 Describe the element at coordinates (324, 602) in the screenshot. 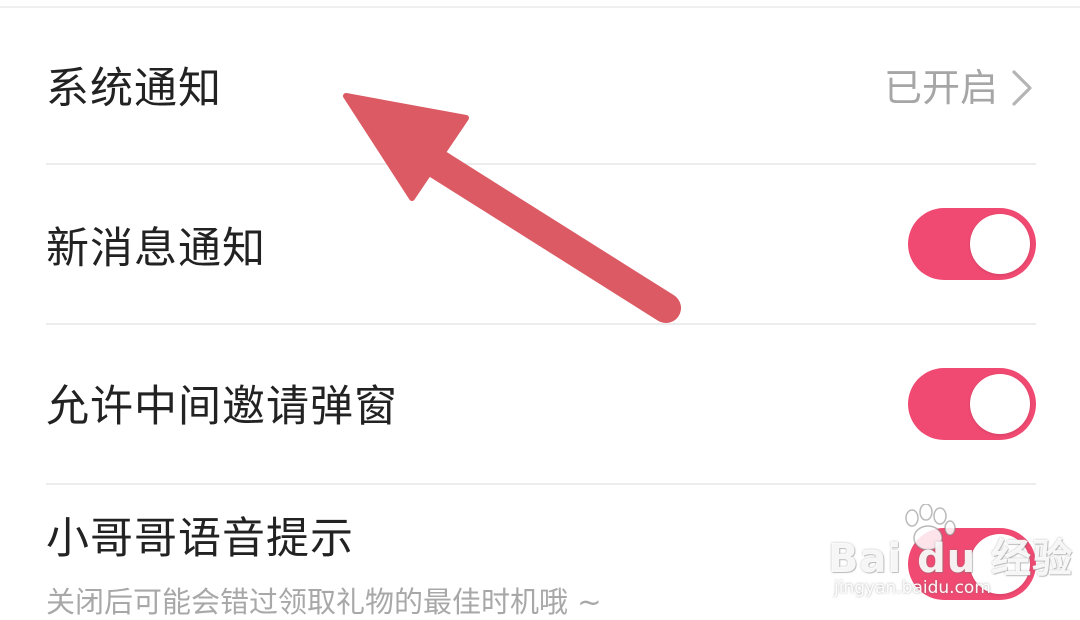

I see `setting-subtitle-voice-hint: 关闭后可能会错过领取礼物的最佳时机哦 ~` at that location.